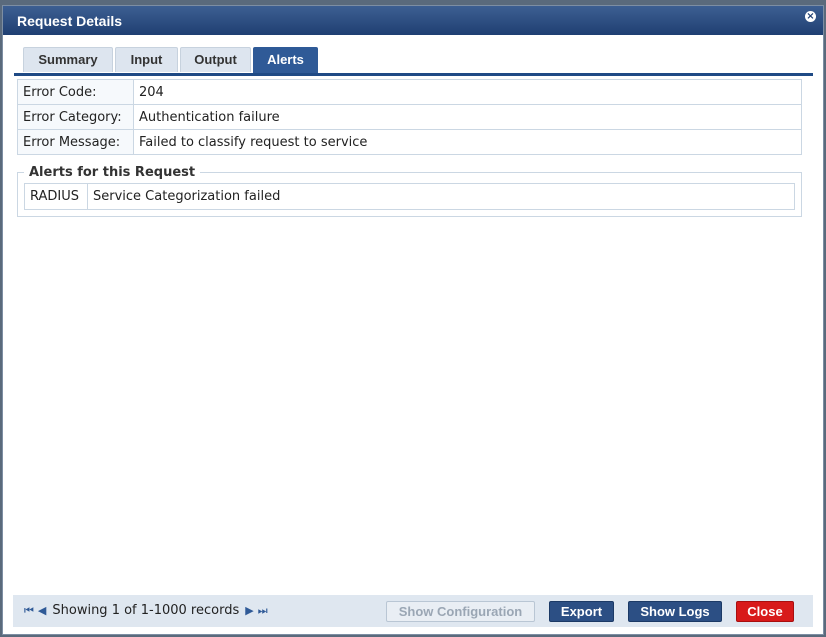  I want to click on dialog-title-bar: Request Details ×, so click(413, 20).